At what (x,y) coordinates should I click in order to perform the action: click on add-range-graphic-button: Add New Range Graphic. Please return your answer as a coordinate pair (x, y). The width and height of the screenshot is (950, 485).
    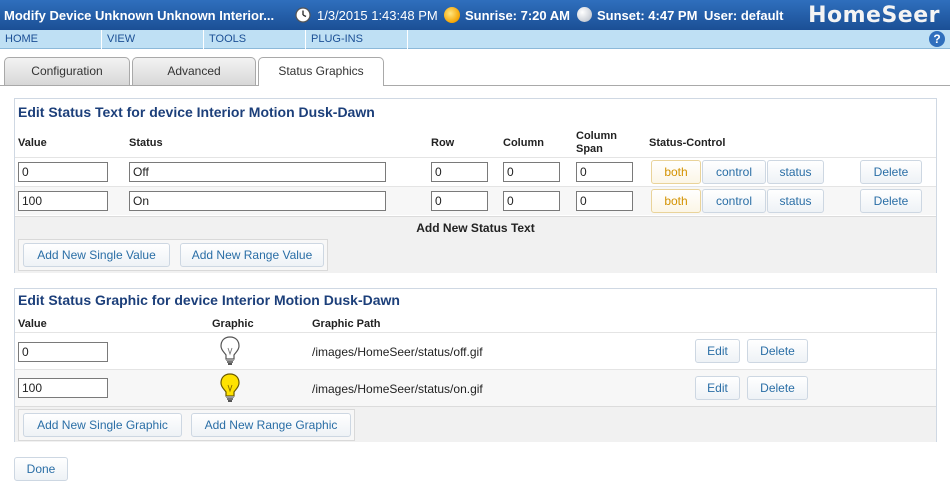
    Looking at the image, I should click on (271, 425).